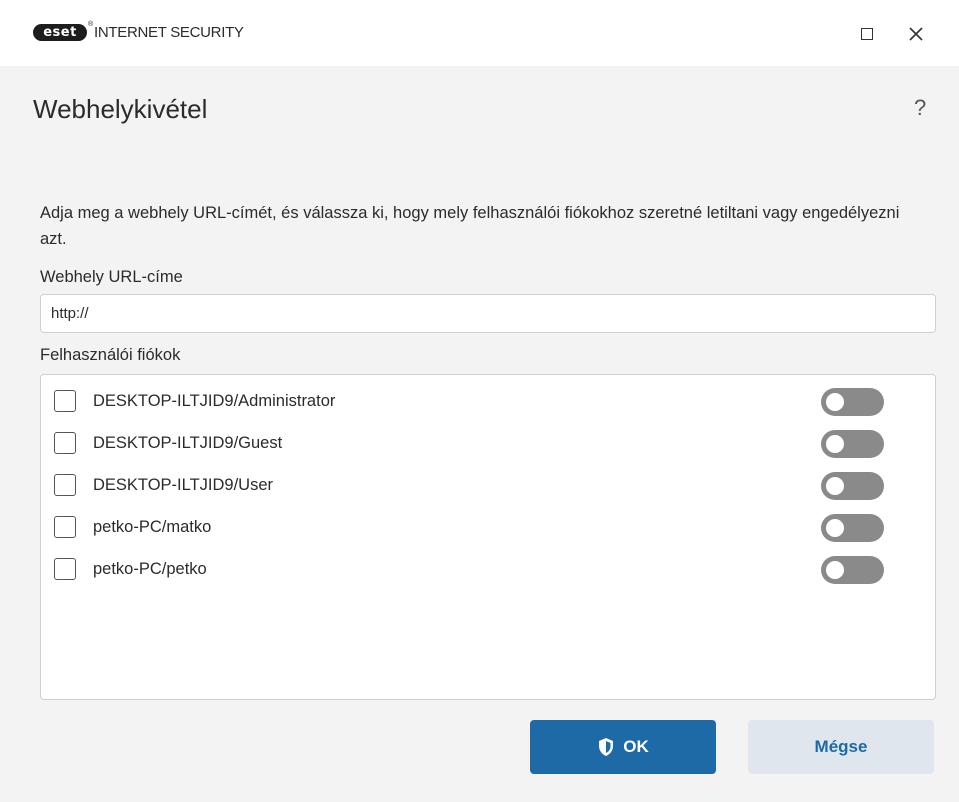 The image size is (959, 802). I want to click on url-label: Webhely URL-címe, so click(111, 277).